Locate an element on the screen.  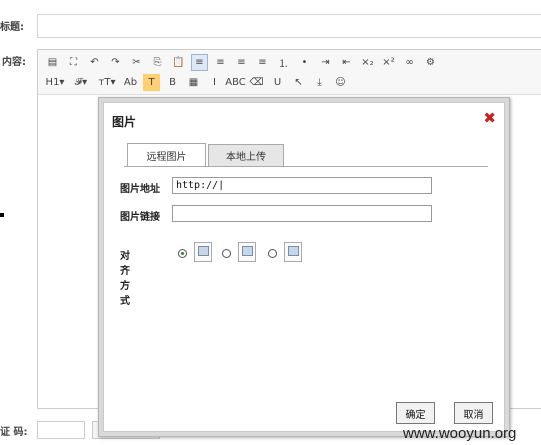
watermark: www.wooyun.org is located at coordinates (460, 433).